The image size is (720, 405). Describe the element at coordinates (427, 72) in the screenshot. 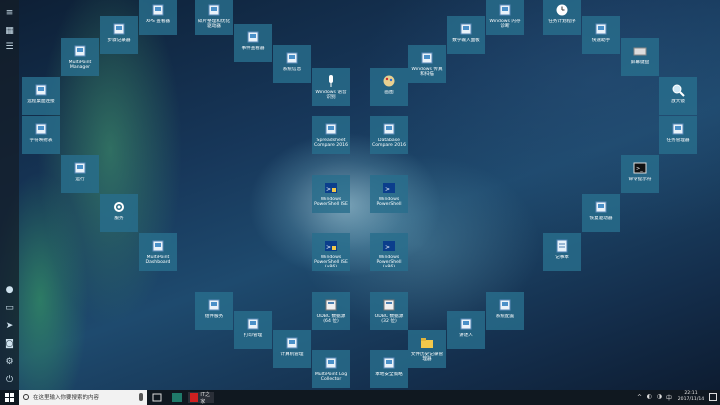

I see `tile-label: Windows 传真和扫描` at that location.